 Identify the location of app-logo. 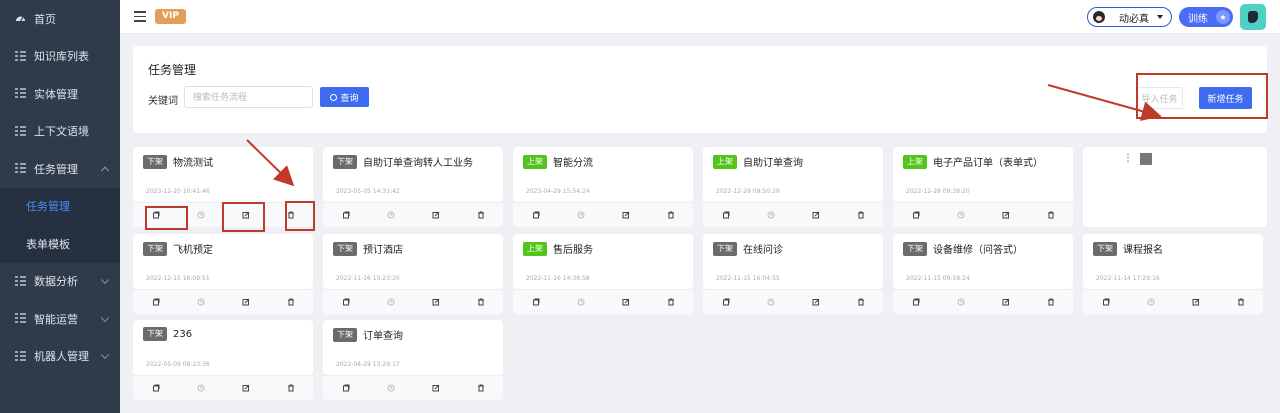
(1253, 17).